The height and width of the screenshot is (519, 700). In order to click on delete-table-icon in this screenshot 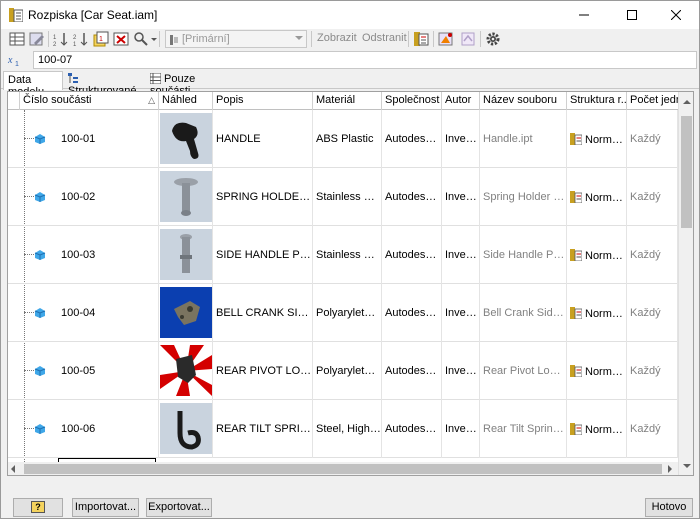, I will do `click(121, 39)`.